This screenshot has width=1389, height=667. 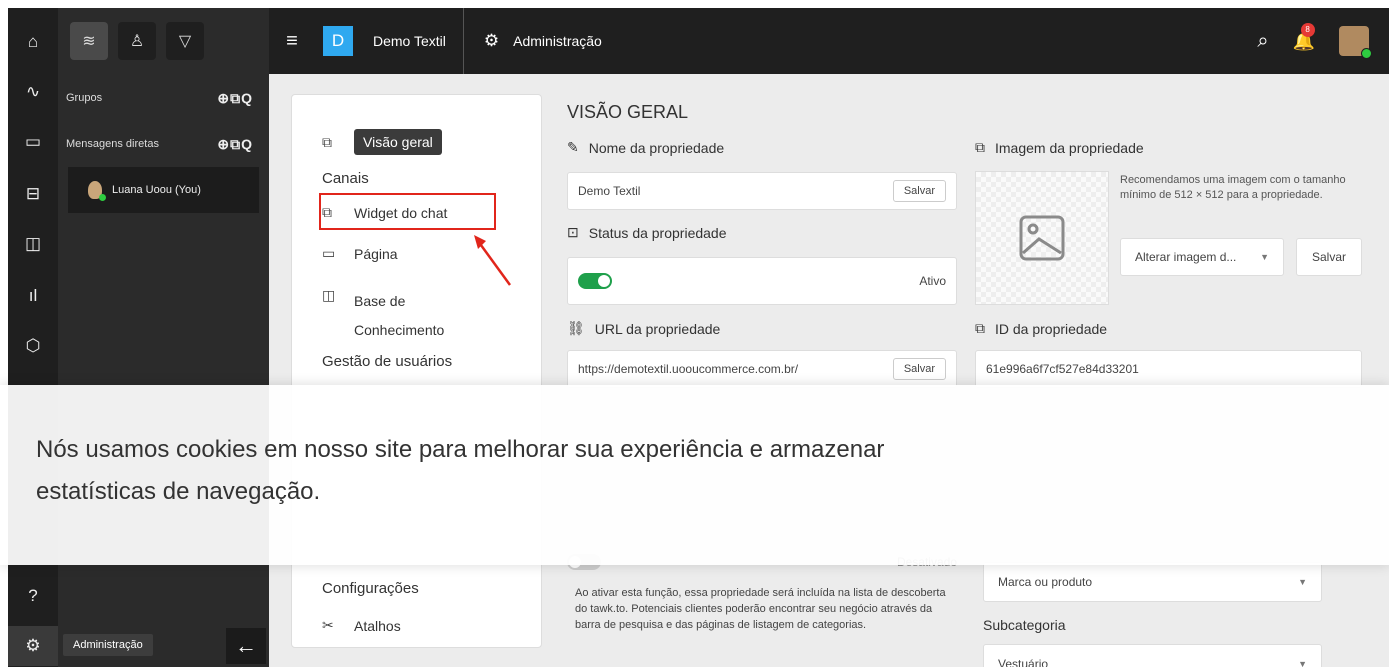 I want to click on addons-icon: ⬡, so click(x=33, y=346).